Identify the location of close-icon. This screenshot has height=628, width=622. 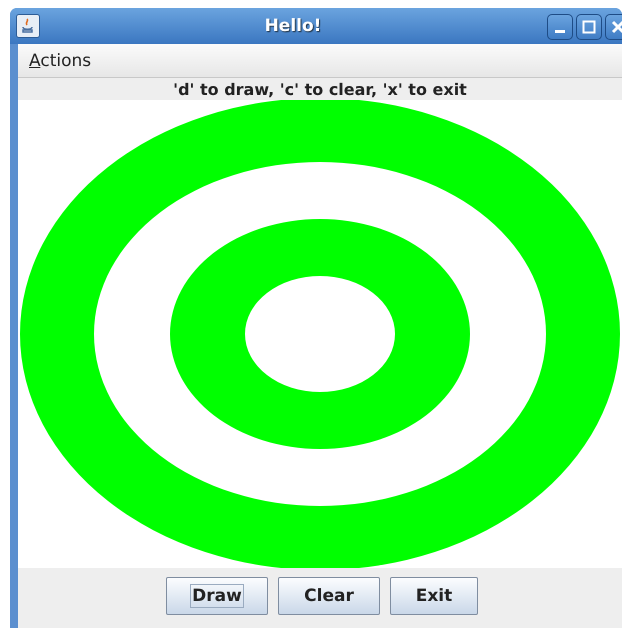
(616, 27).